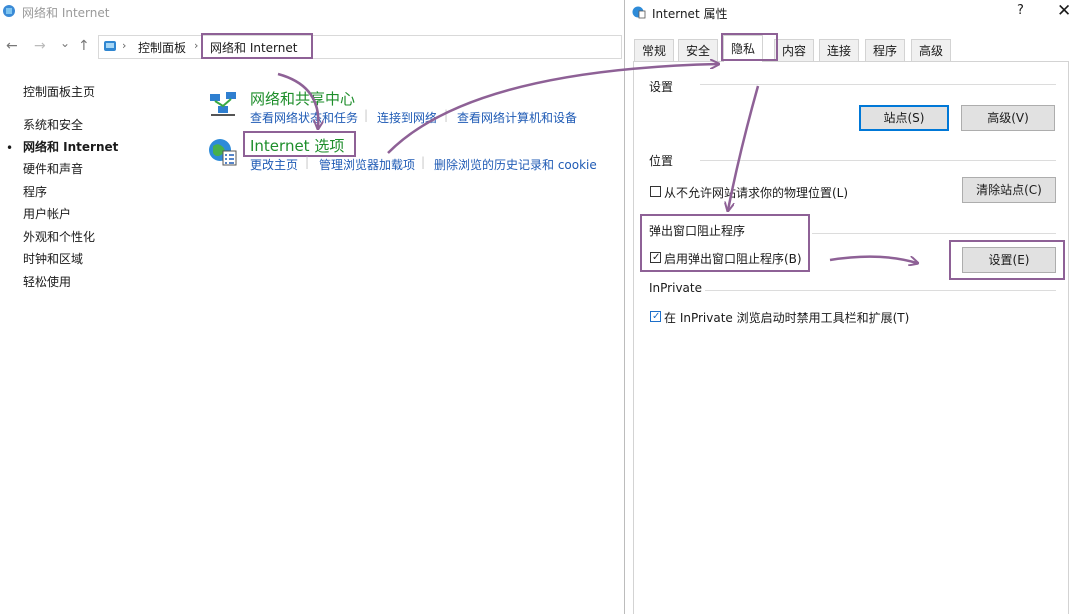 This screenshot has height=614, width=1080. What do you see at coordinates (873, 259) in the screenshot?
I see `arrow-to-popup-settings` at bounding box center [873, 259].